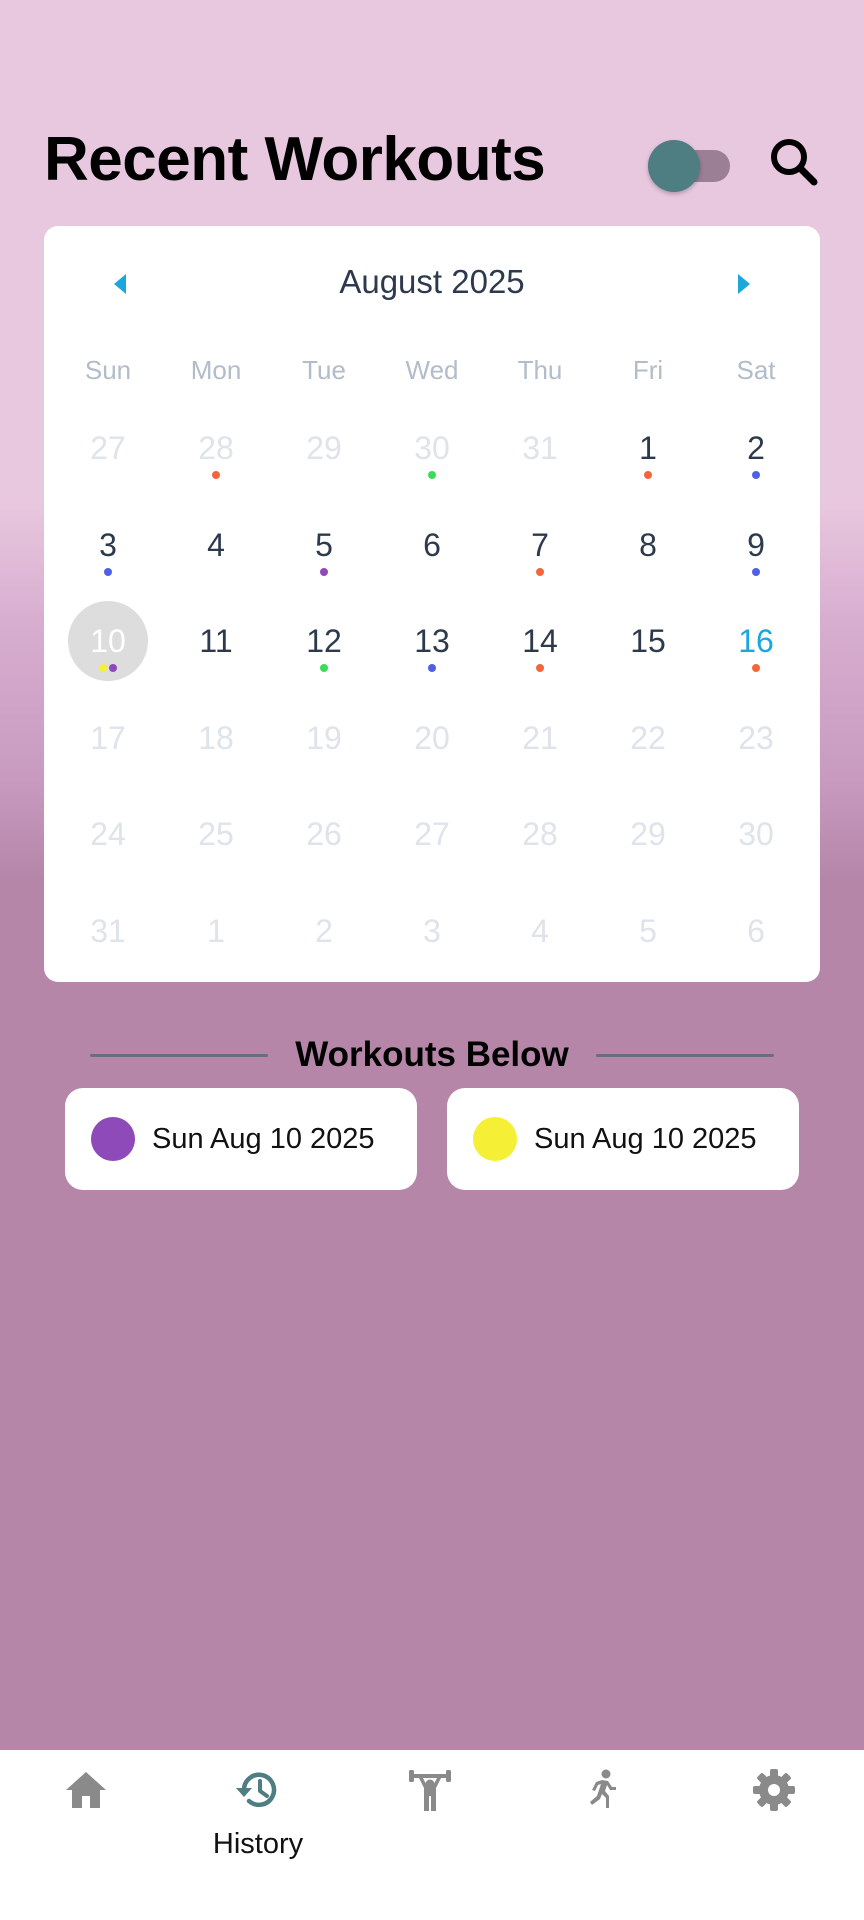 This screenshot has height=1920, width=864. Describe the element at coordinates (113, 1139) in the screenshot. I see `workout-color-swatch` at that location.